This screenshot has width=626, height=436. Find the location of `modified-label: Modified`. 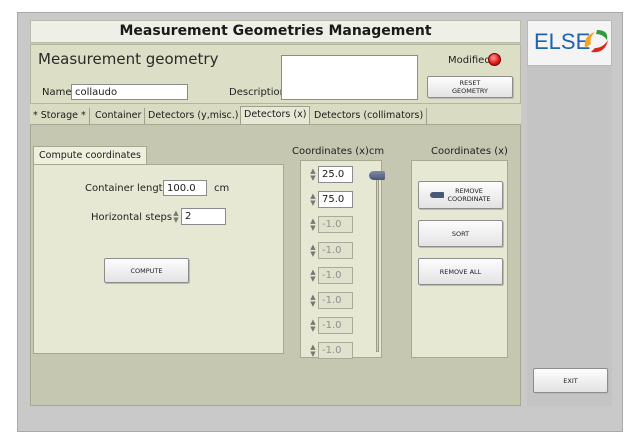

modified-label: Modified is located at coordinates (469, 60).